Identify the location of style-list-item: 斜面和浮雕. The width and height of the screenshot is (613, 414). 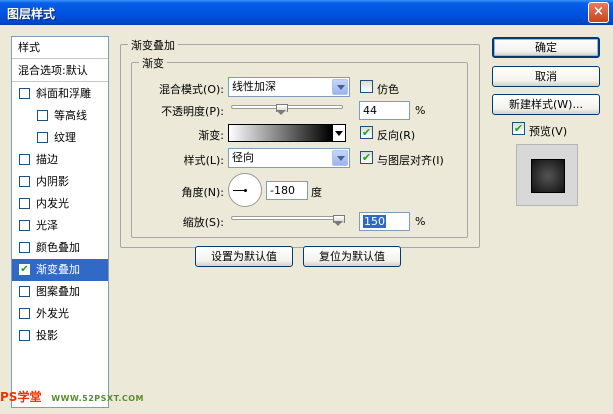
(60, 94).